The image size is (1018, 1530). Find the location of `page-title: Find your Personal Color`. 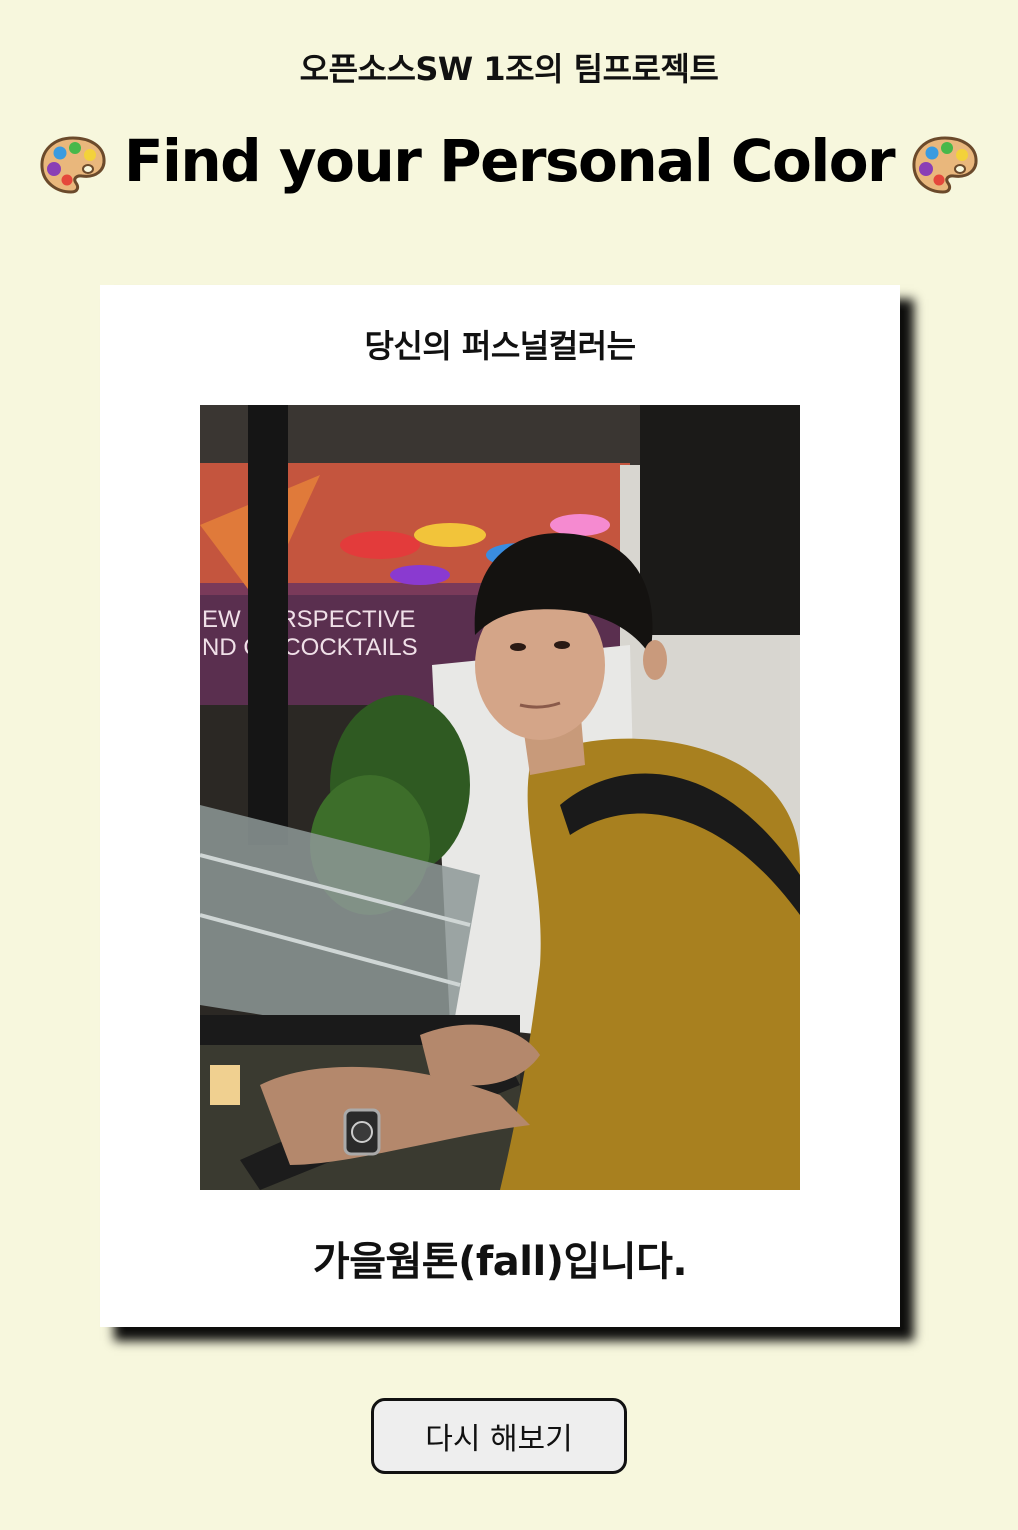

page-title: Find your Personal Color is located at coordinates (509, 161).